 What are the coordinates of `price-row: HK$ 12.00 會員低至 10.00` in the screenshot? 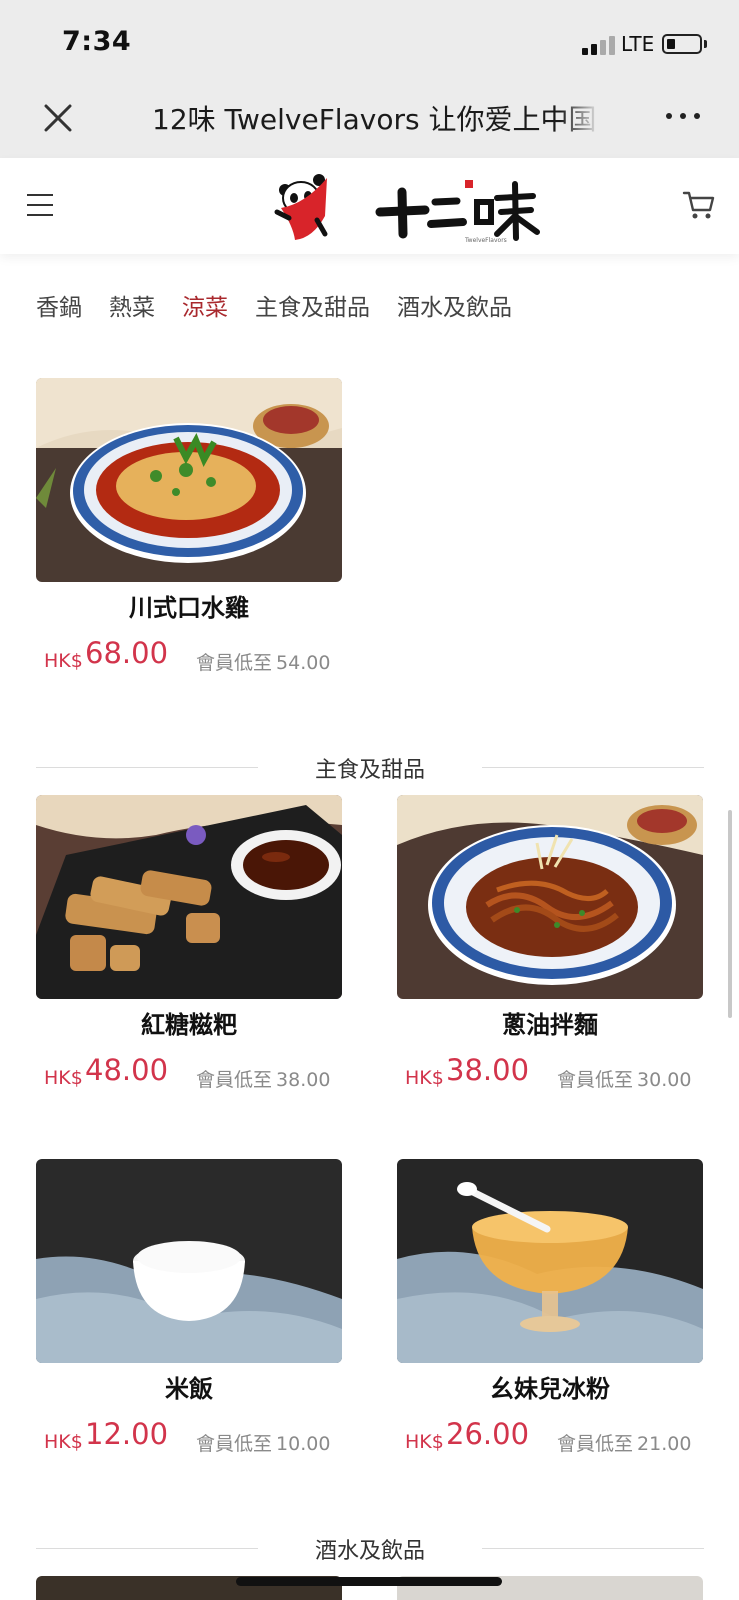 It's located at (189, 1442).